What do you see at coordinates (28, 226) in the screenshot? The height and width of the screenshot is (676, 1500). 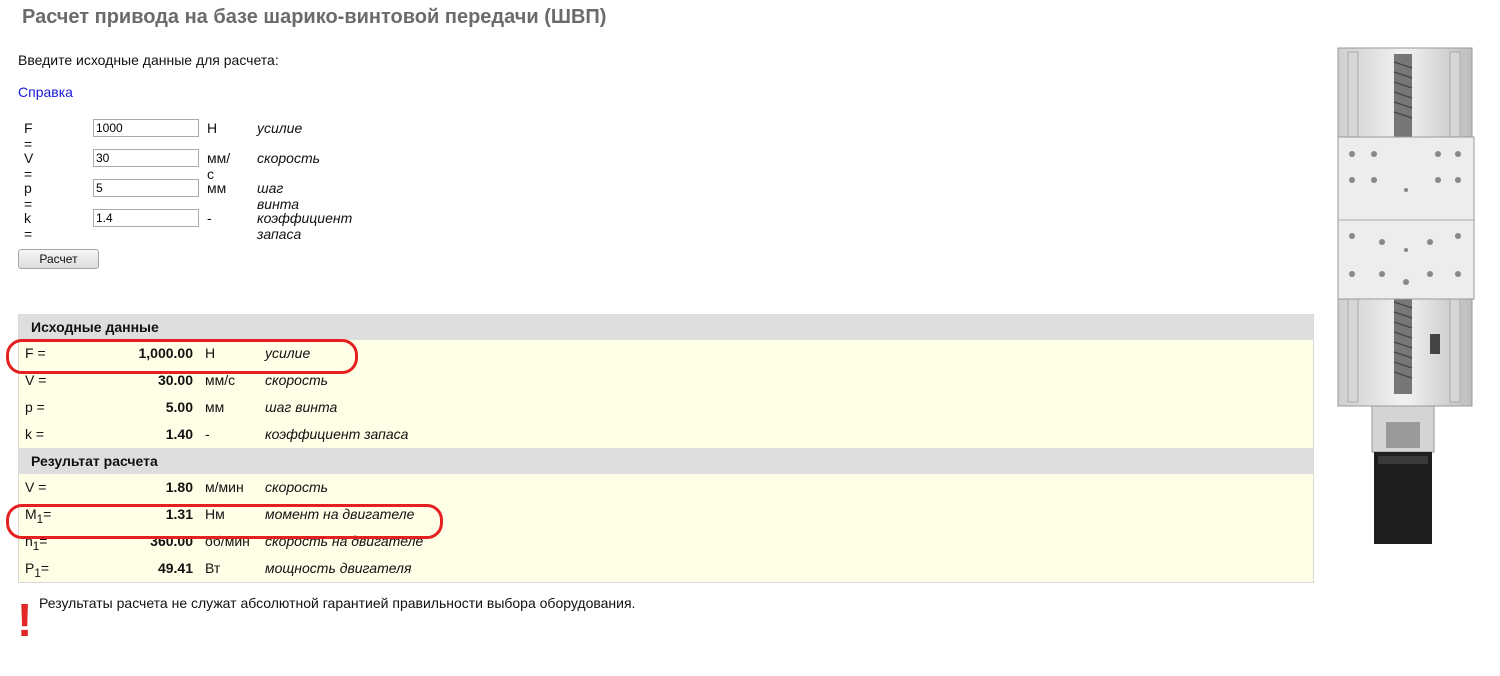 I see `input-label: k =` at bounding box center [28, 226].